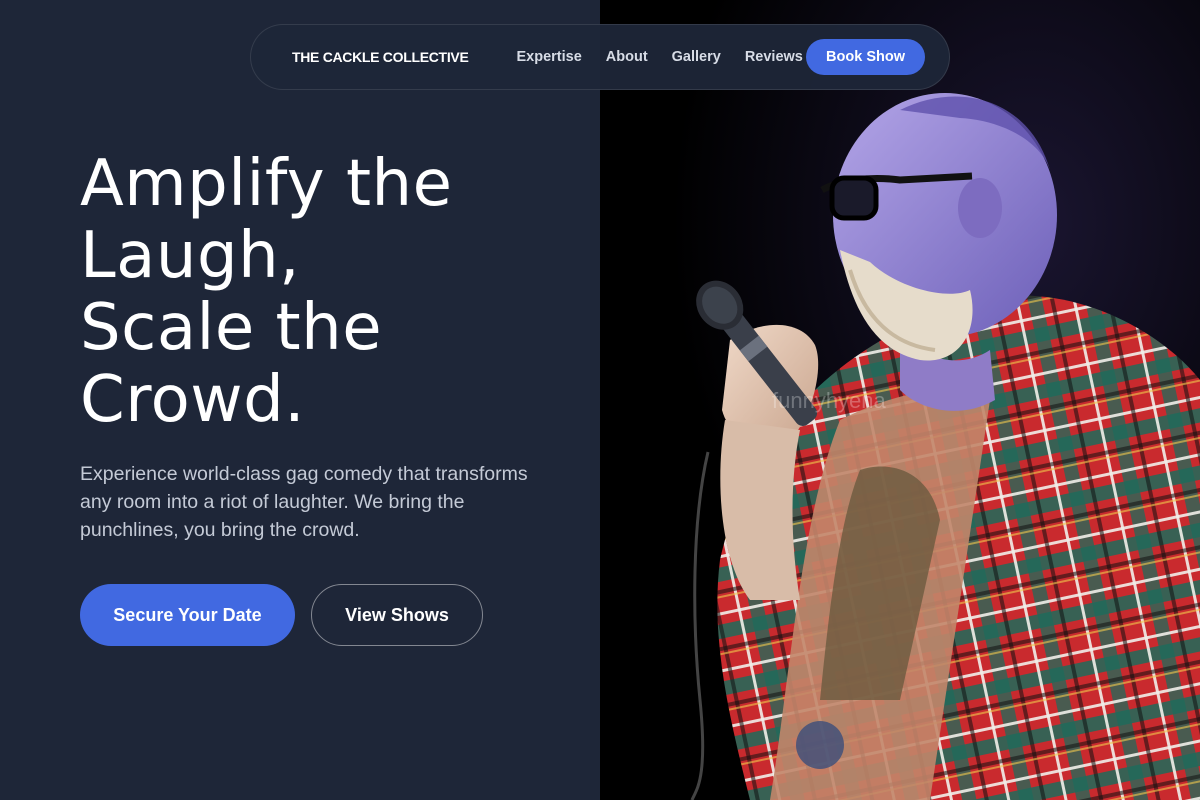 The height and width of the screenshot is (800, 1200). Describe the element at coordinates (187, 615) in the screenshot. I see `secure-date-button: Secure Your Date` at that location.